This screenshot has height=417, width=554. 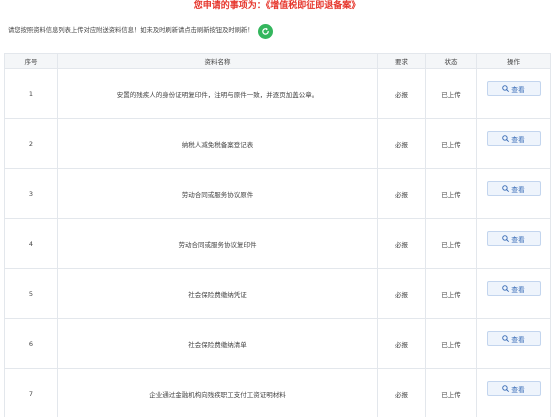 I want to click on table-header-row: 序号 资料名称 要求 状态 操作, so click(x=277, y=61).